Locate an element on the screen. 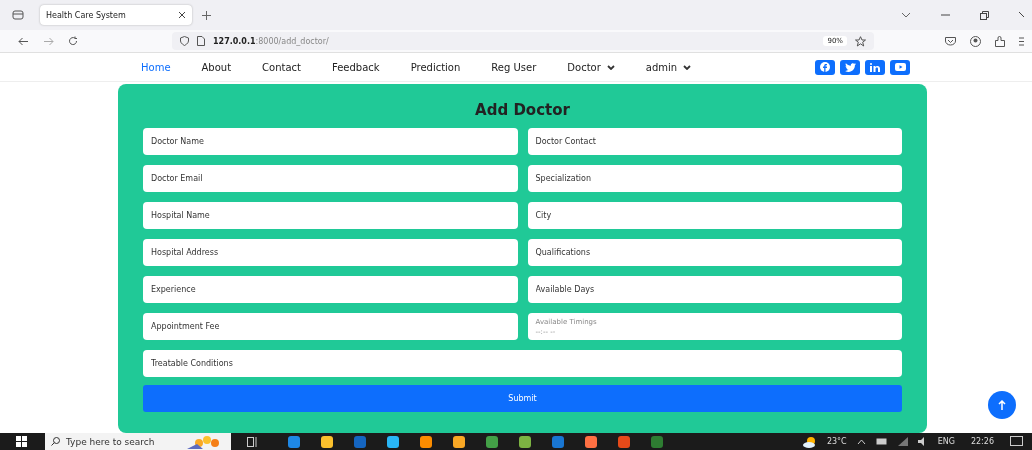 The width and height of the screenshot is (1032, 450). nav-link: Contact is located at coordinates (281, 67).